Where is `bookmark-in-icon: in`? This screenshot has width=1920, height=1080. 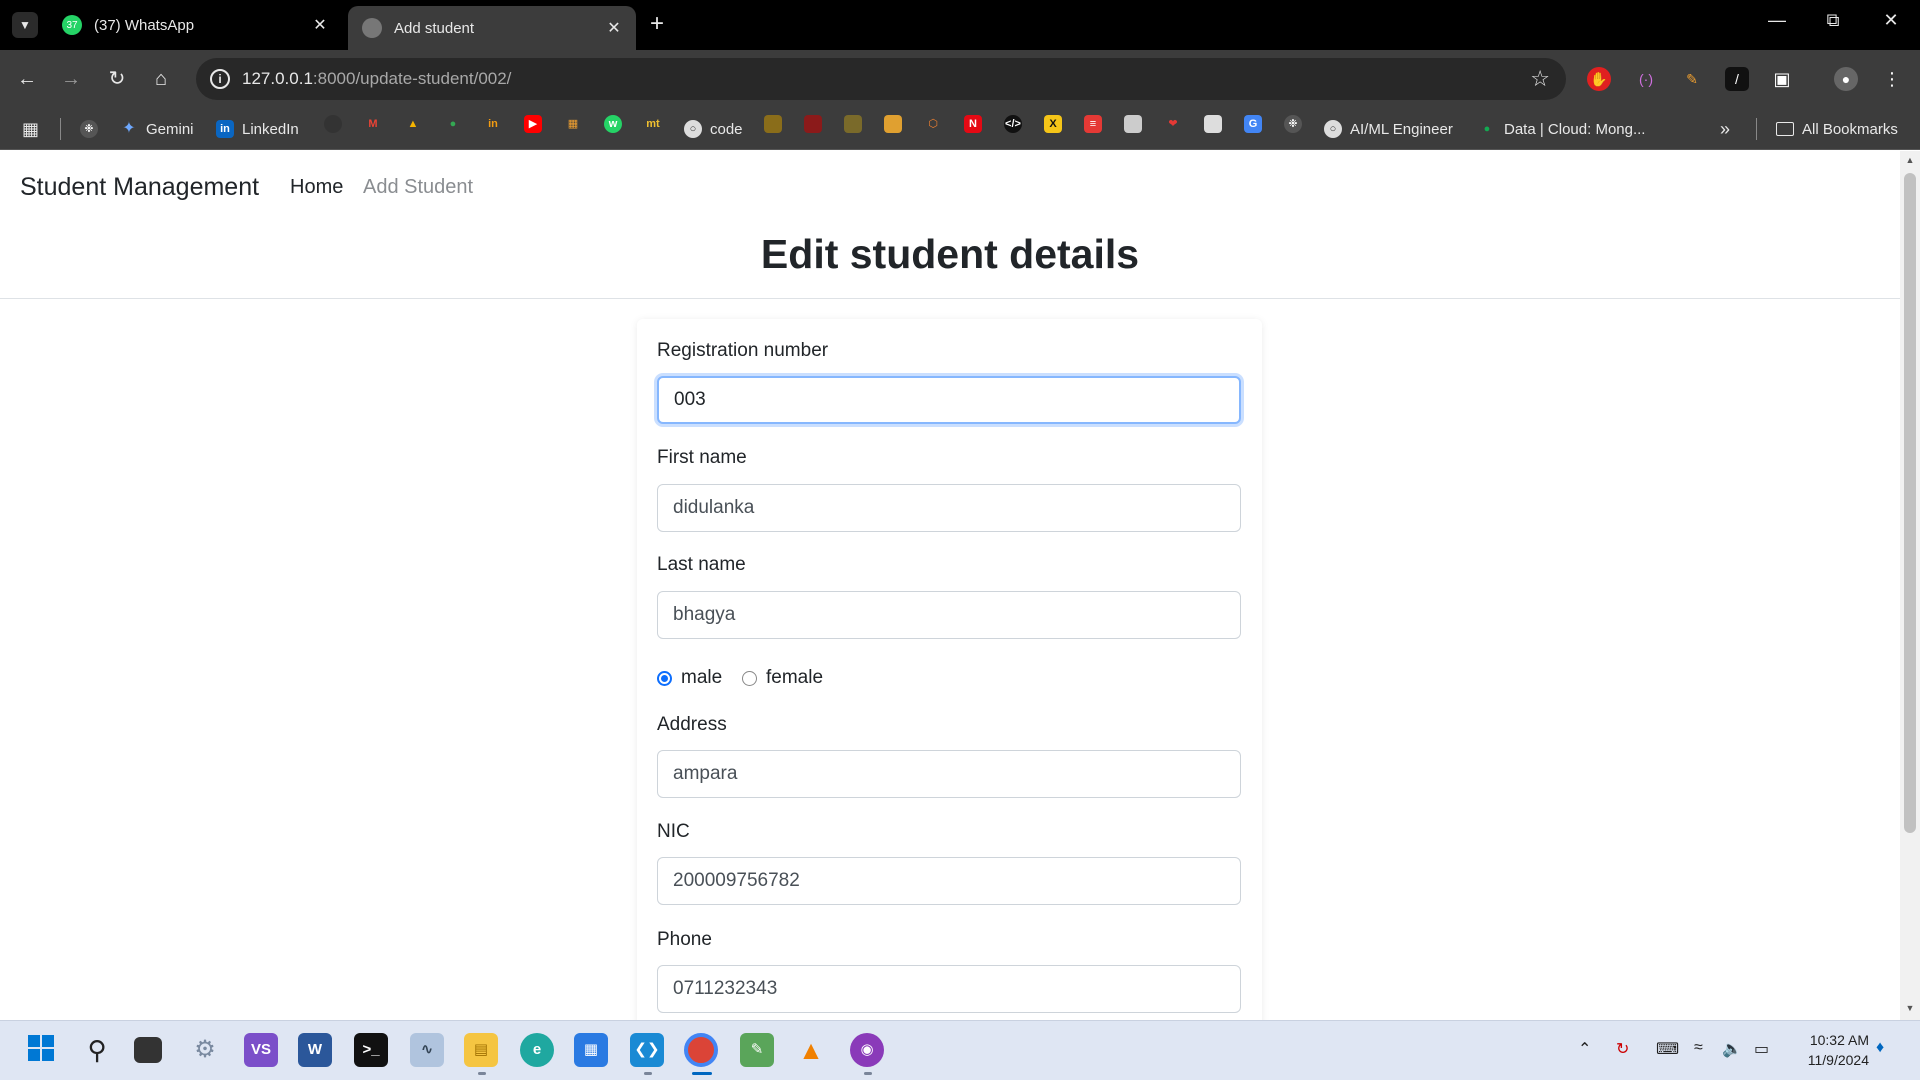
bookmark-in-icon: in is located at coordinates (493, 124).